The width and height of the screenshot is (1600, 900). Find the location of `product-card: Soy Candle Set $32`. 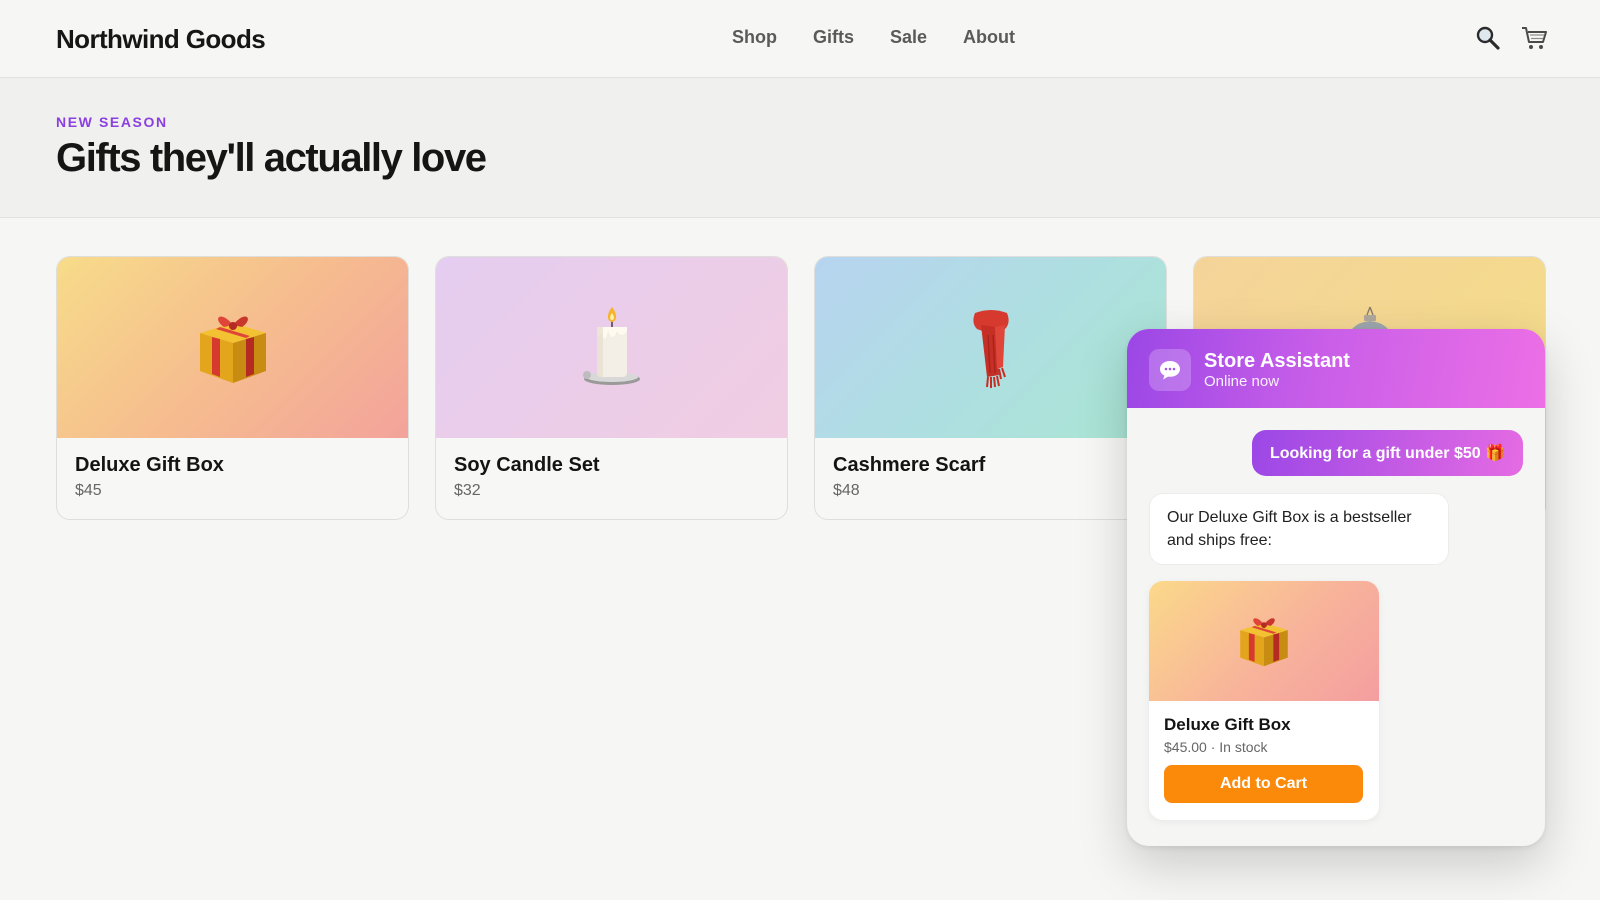

product-card: Soy Candle Set $32 is located at coordinates (611, 388).